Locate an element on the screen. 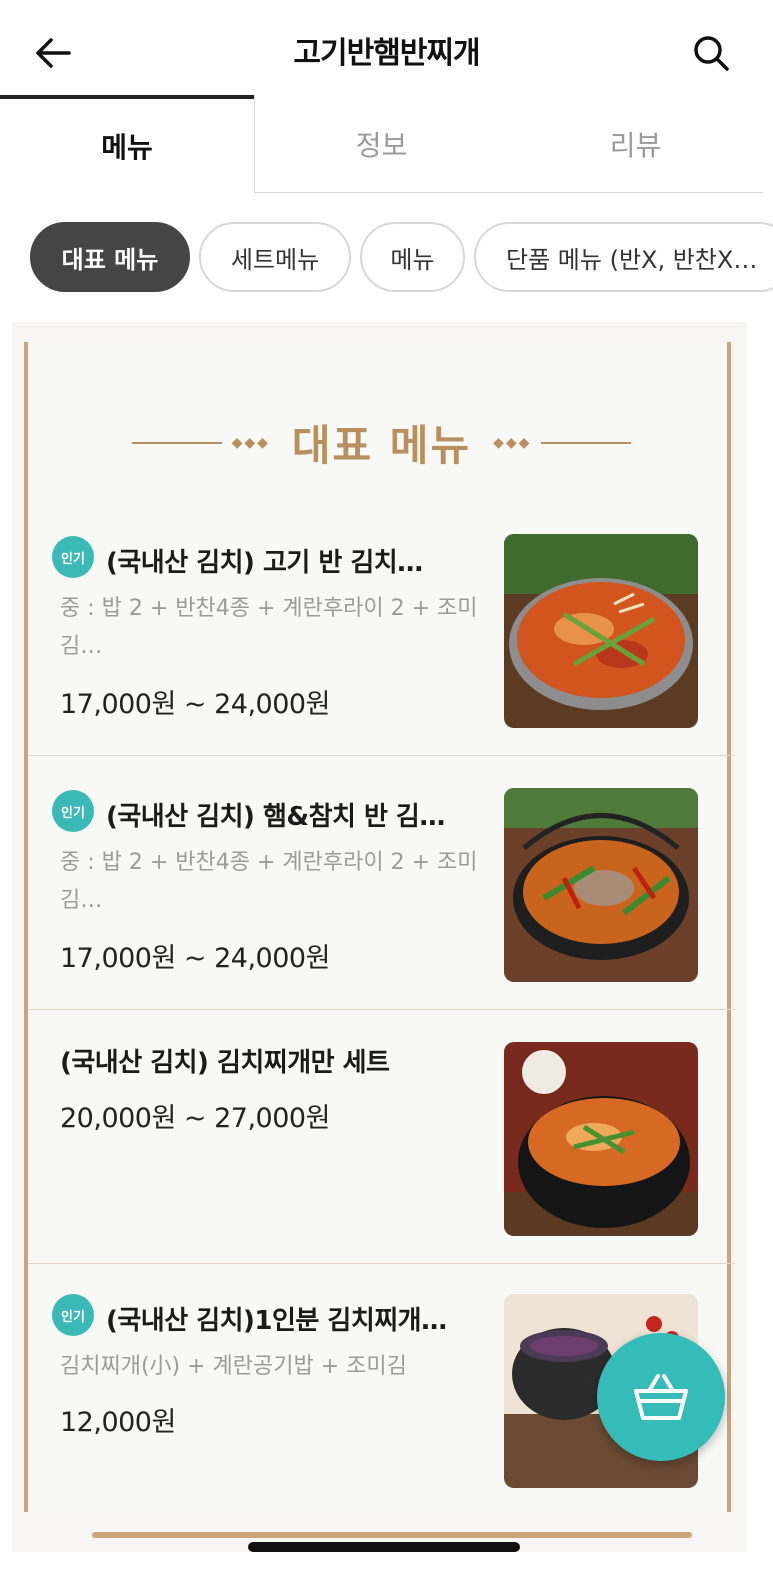 This screenshot has width=773, height=1590. tab-bar: 메뉴 정보 리뷰 is located at coordinates (386, 144).